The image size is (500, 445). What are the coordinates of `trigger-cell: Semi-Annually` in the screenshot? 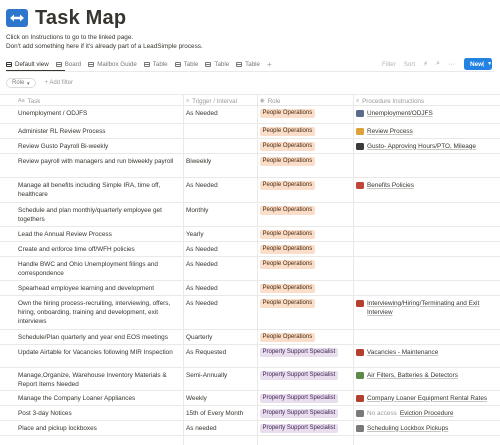 It's located at (222, 379).